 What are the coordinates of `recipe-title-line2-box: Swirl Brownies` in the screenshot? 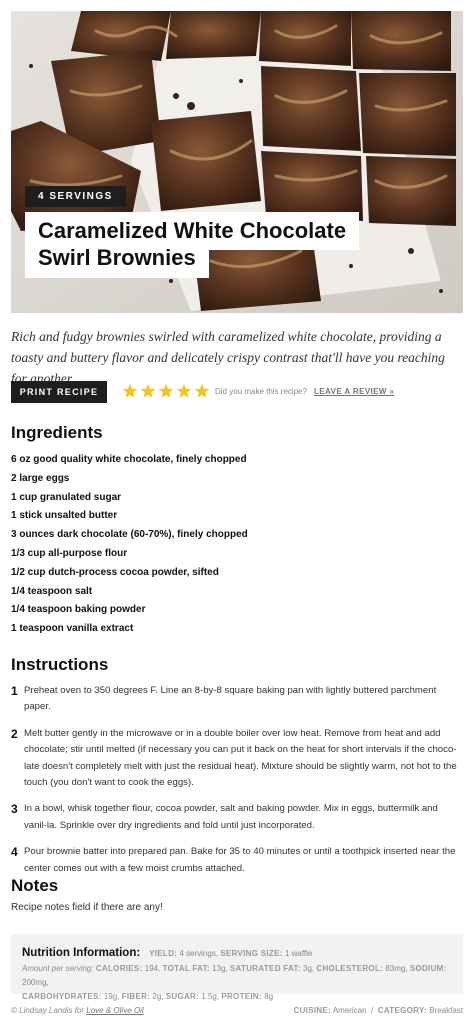 It's located at (117, 261).